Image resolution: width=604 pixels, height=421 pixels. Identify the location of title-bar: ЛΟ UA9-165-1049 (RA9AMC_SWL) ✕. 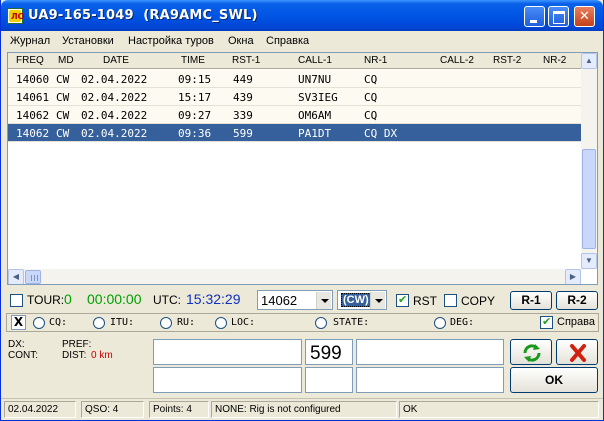
(302, 15).